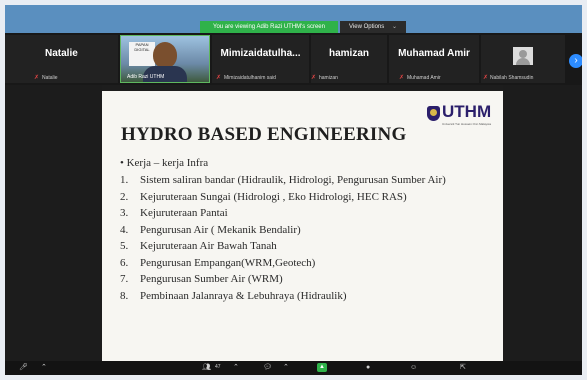 The height and width of the screenshot is (380, 587). I want to click on view-options-caret-icon: ⌄, so click(394, 27).